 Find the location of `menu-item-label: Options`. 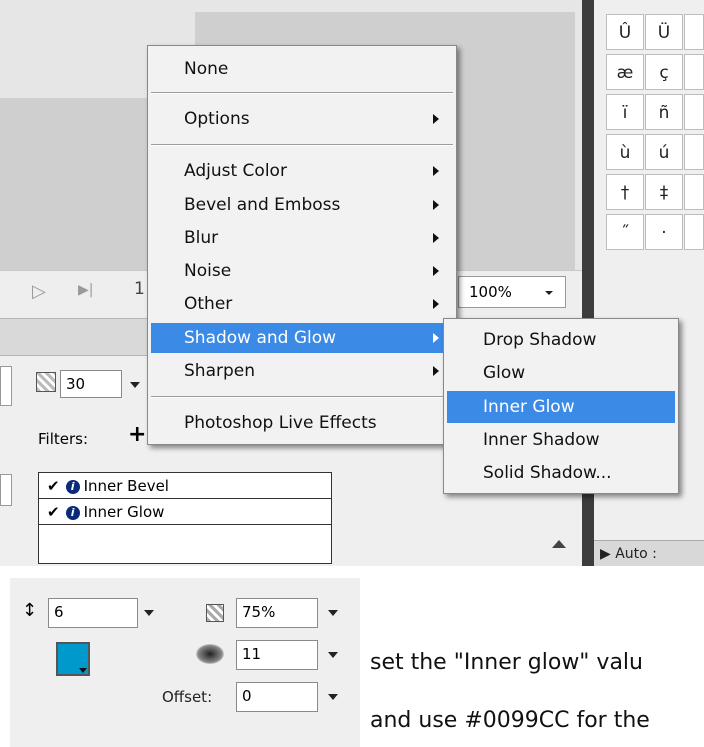

menu-item-label: Options is located at coordinates (217, 119).